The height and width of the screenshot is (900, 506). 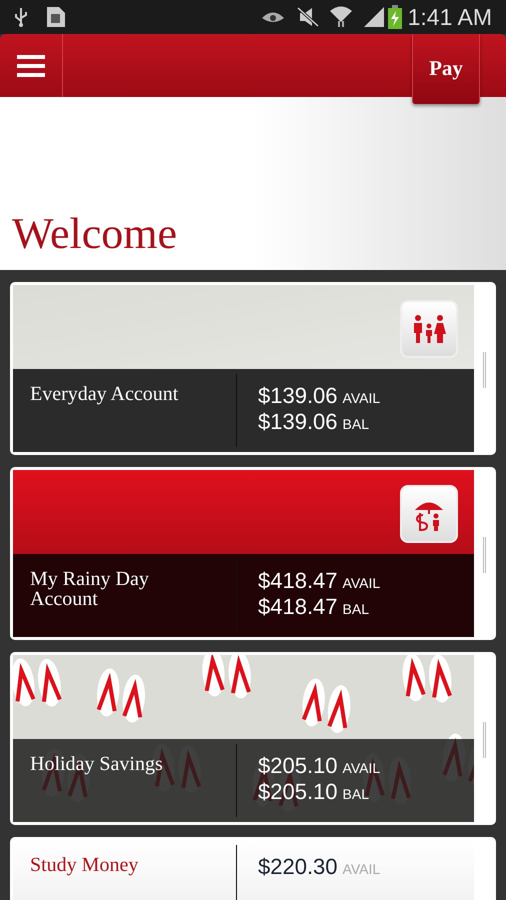 What do you see at coordinates (298, 422) in the screenshot?
I see `balance-amount: $139.06` at bounding box center [298, 422].